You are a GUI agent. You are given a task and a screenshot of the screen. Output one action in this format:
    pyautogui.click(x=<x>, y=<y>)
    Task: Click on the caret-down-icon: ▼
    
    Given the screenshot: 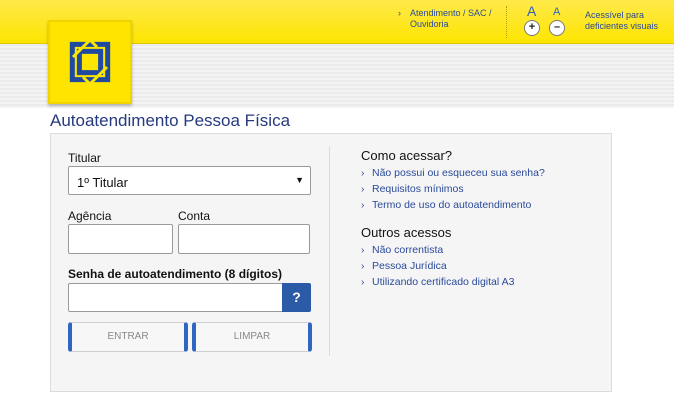 What is the action you would take?
    pyautogui.click(x=299, y=180)
    